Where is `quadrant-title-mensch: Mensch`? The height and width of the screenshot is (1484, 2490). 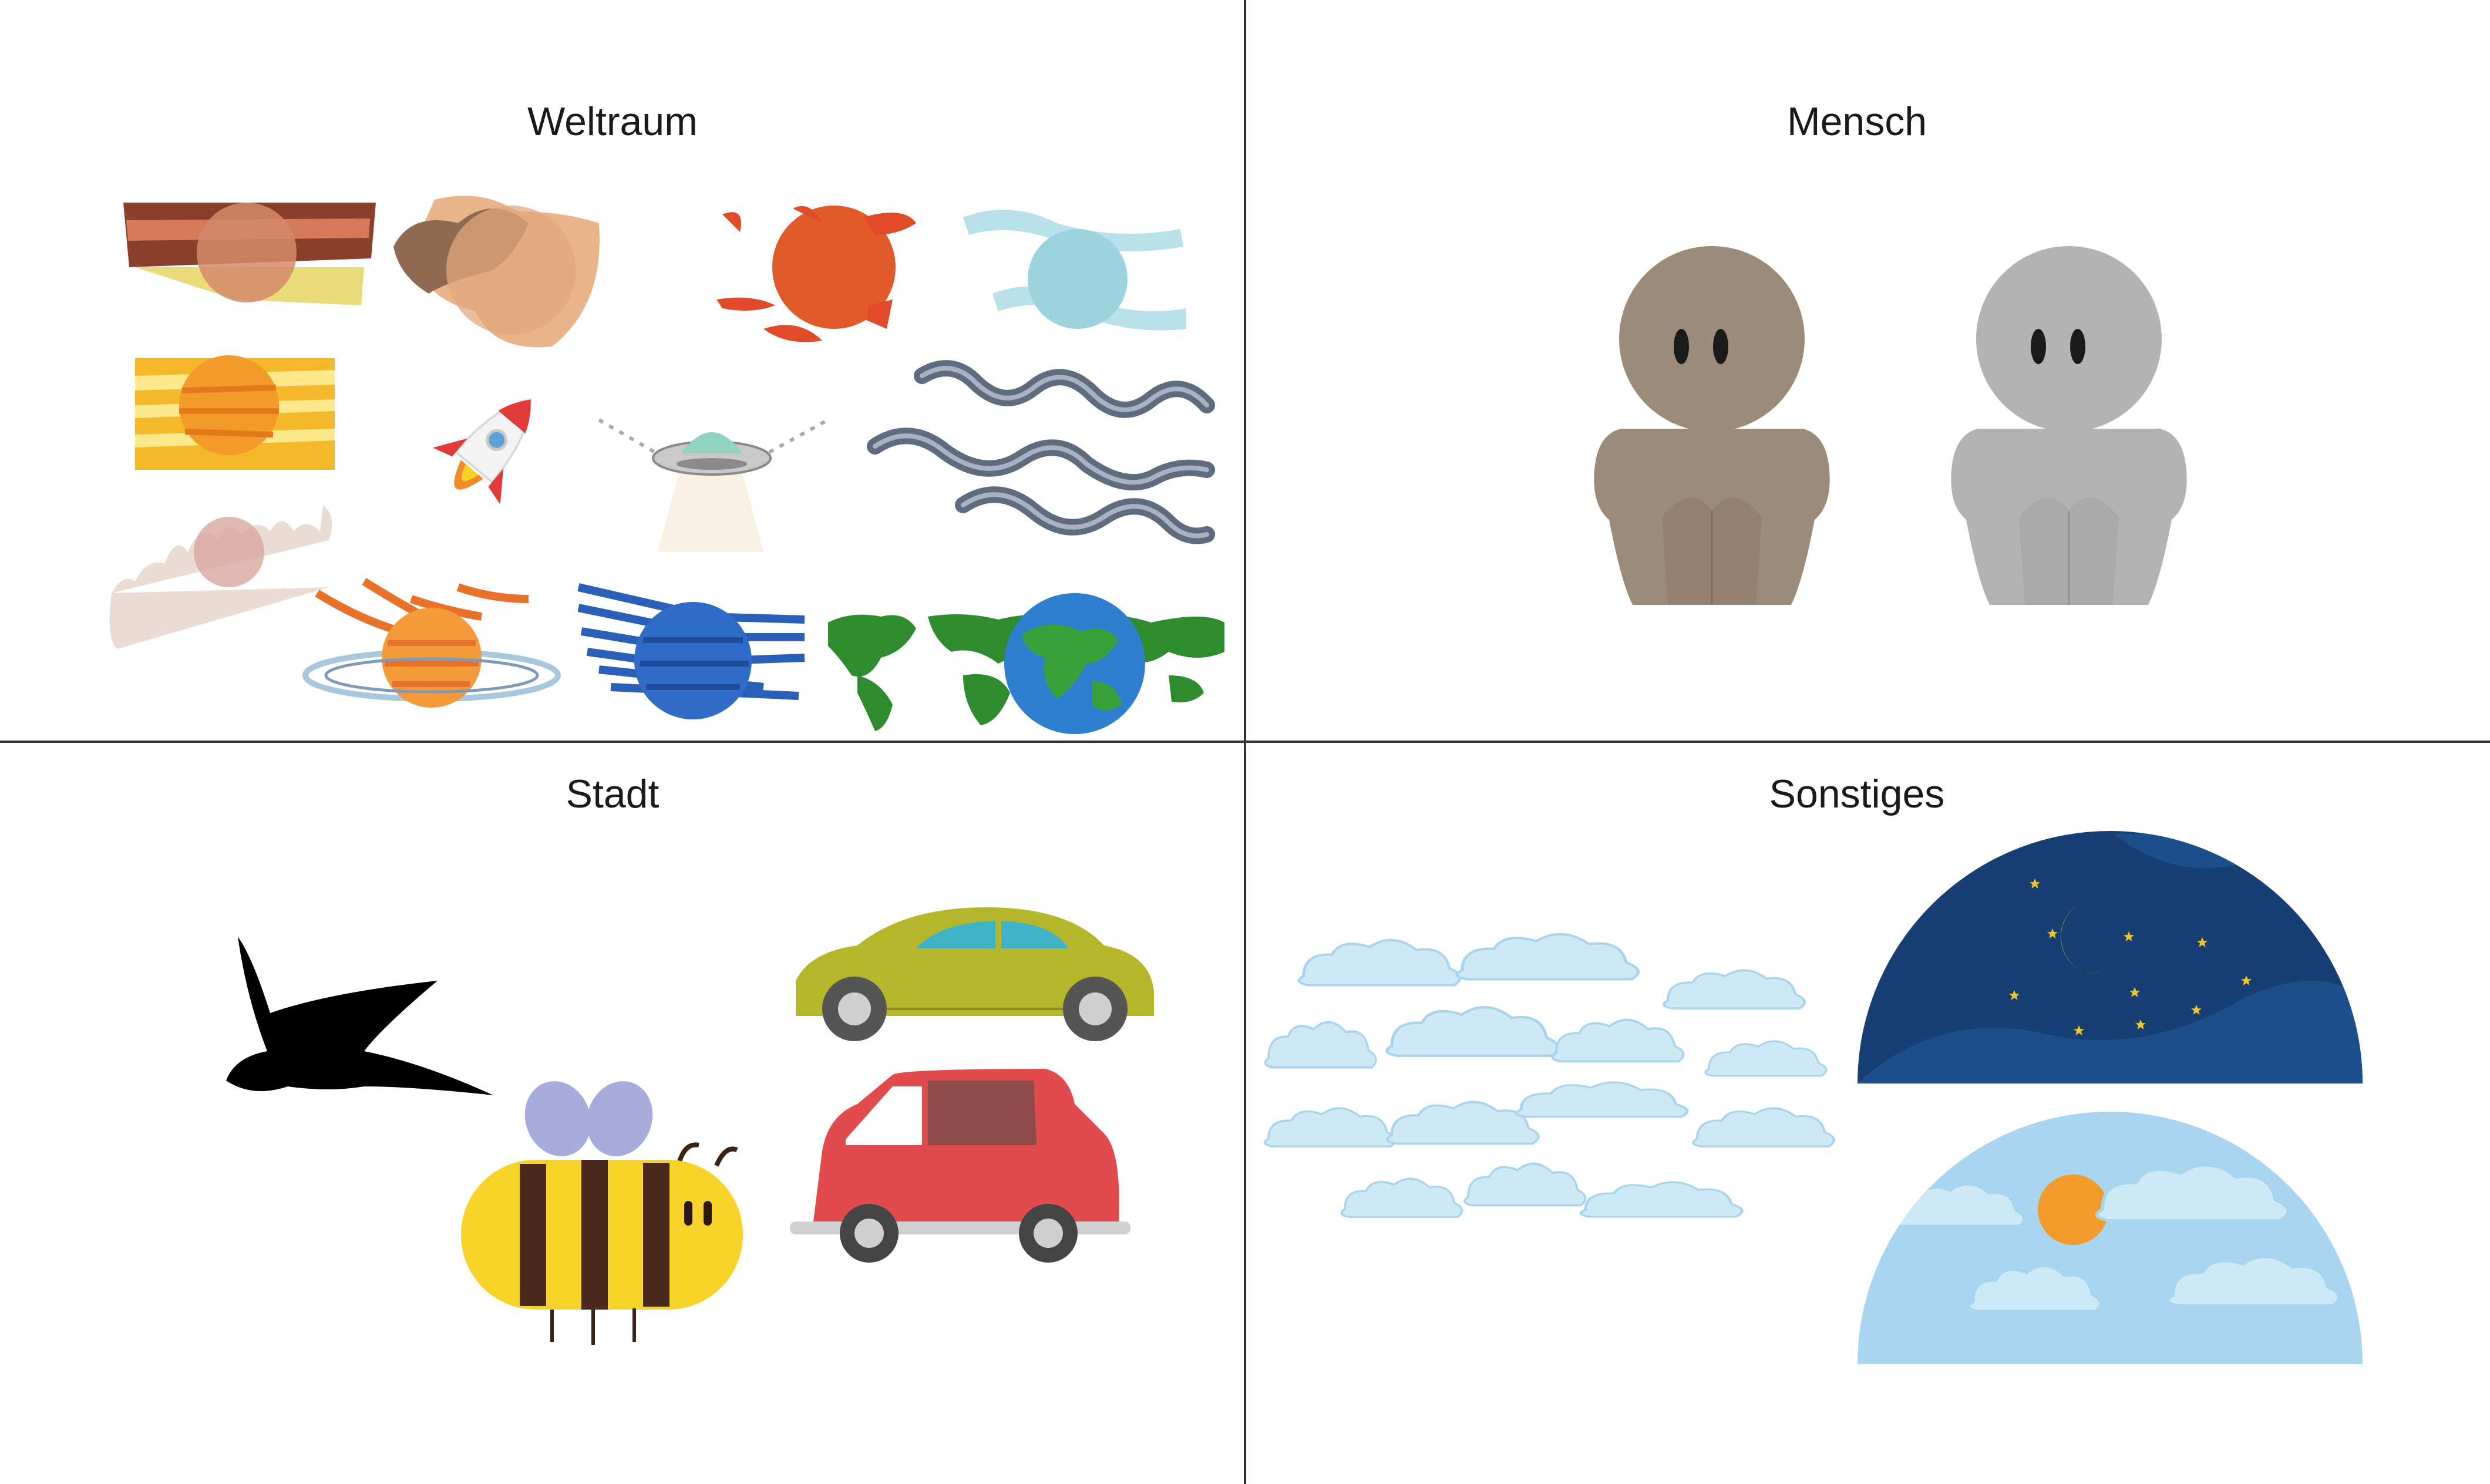 quadrant-title-mensch: Mensch is located at coordinates (1856, 121).